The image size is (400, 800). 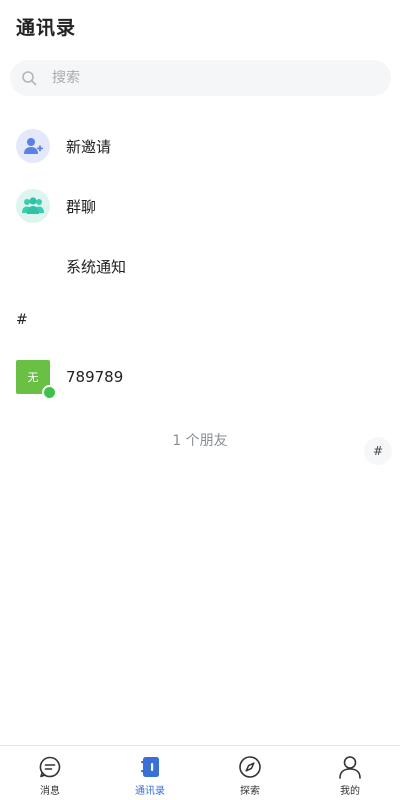 What do you see at coordinates (200, 146) in the screenshot?
I see `new-invites-item: 新邀请` at bounding box center [200, 146].